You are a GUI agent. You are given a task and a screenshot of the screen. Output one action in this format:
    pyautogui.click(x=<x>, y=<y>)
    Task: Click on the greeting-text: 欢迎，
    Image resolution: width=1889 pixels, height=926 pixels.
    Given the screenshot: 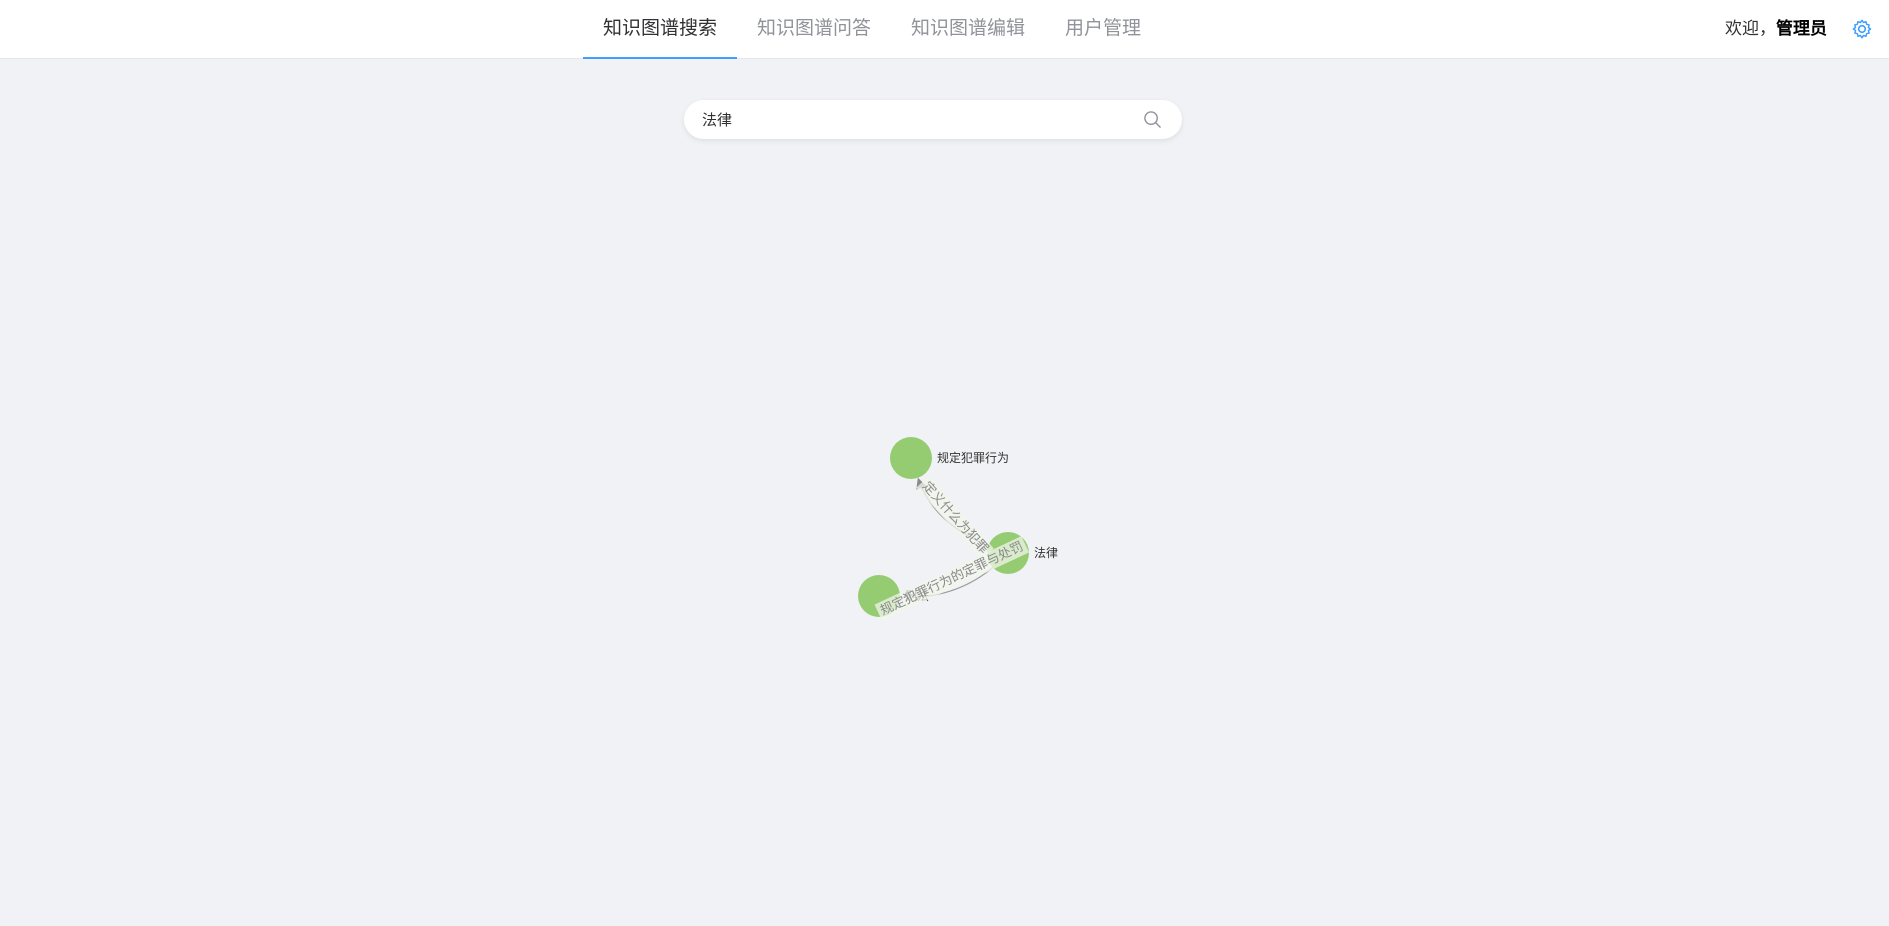 What is the action you would take?
    pyautogui.click(x=1750, y=29)
    